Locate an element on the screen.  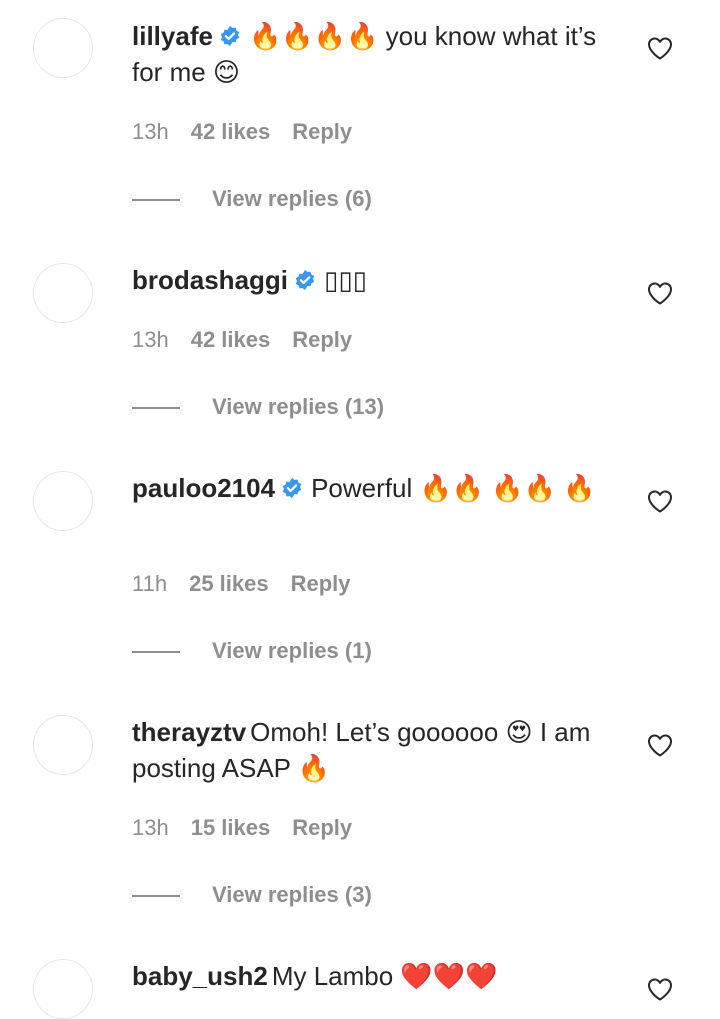
like-count: 25 likes is located at coordinates (229, 583).